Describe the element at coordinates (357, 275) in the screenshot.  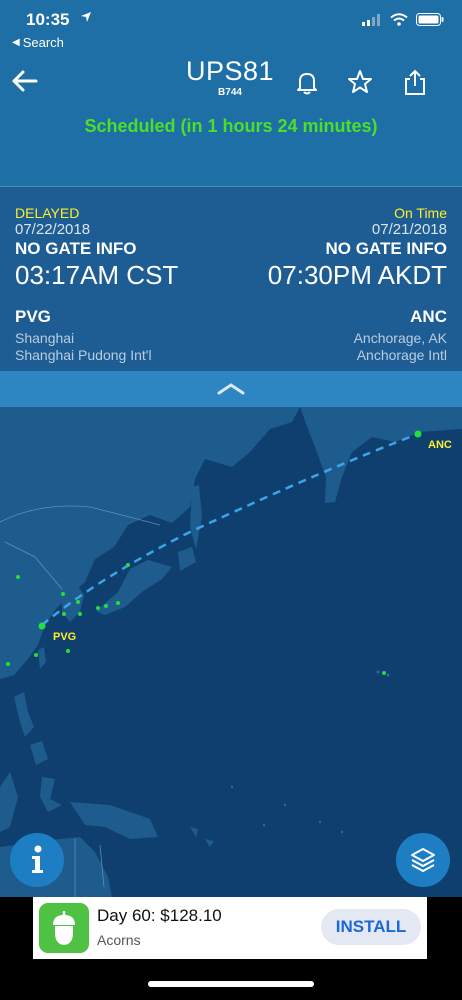
I see `arrival-time: 07:30PM AKDT` at that location.